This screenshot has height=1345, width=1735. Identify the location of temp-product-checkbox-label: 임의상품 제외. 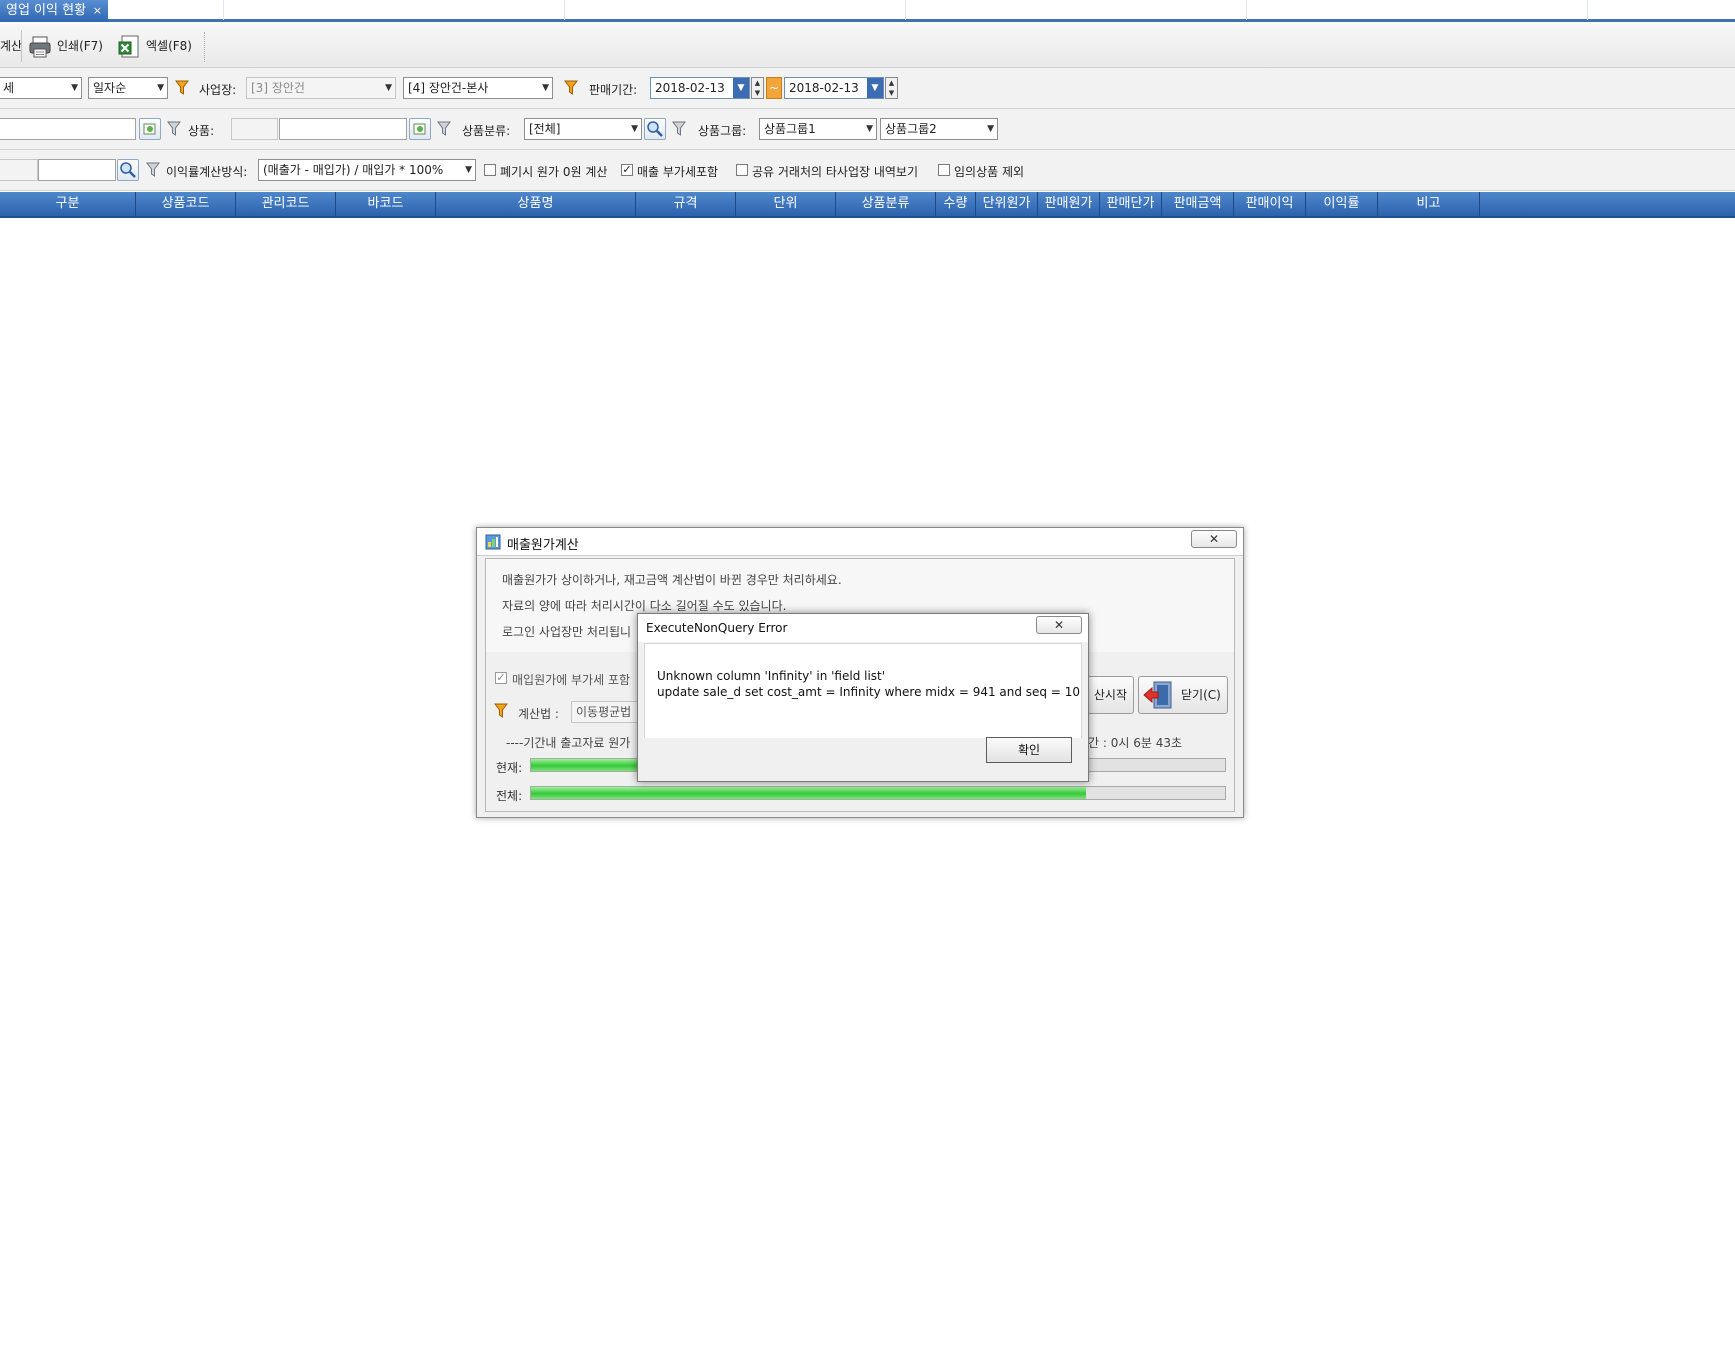
(989, 172).